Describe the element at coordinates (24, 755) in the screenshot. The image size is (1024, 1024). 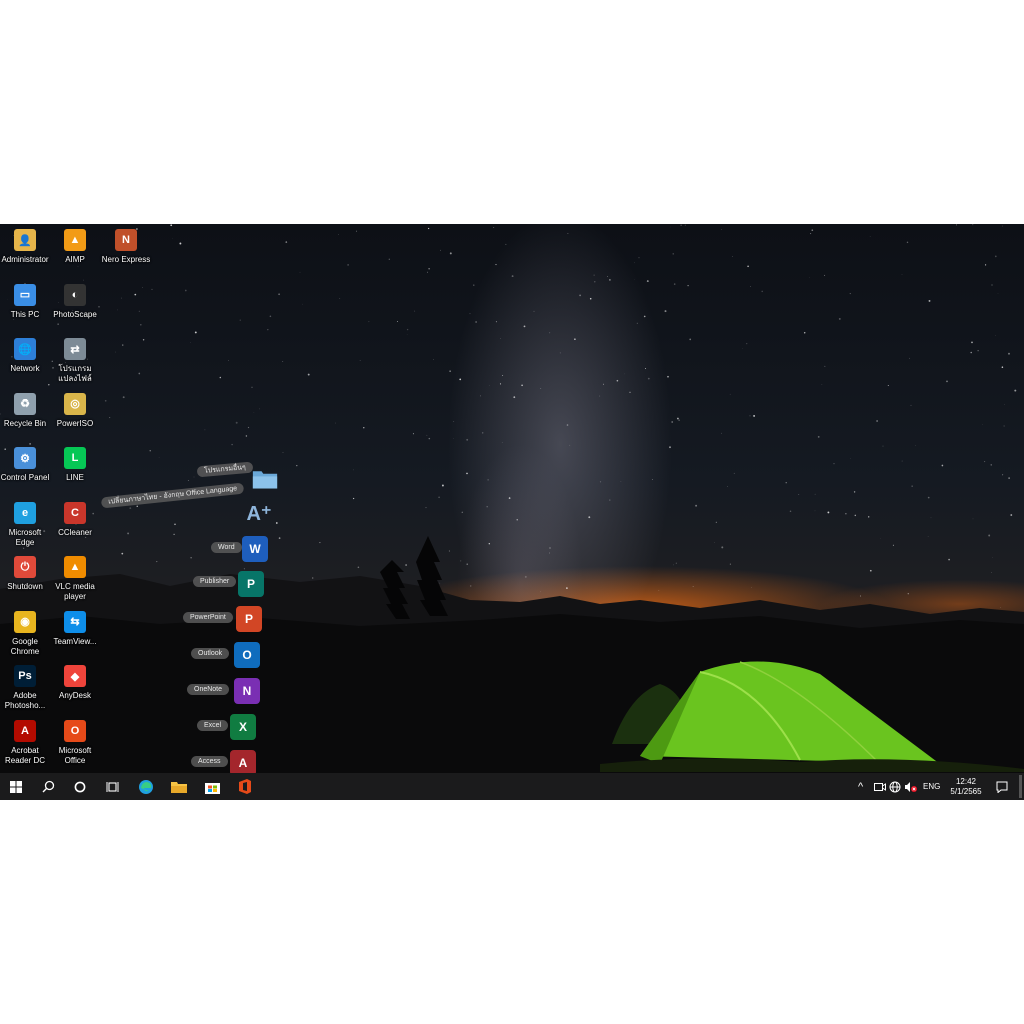
I see `desktop-icon-label: Acrobat Reader DC` at that location.